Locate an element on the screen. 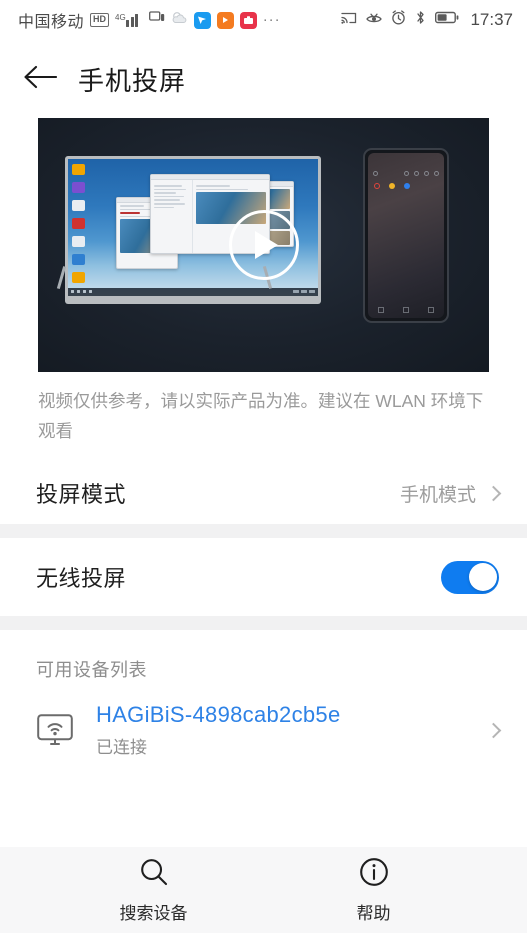 The image size is (527, 933). help-label: 帮助 is located at coordinates (373, 913).